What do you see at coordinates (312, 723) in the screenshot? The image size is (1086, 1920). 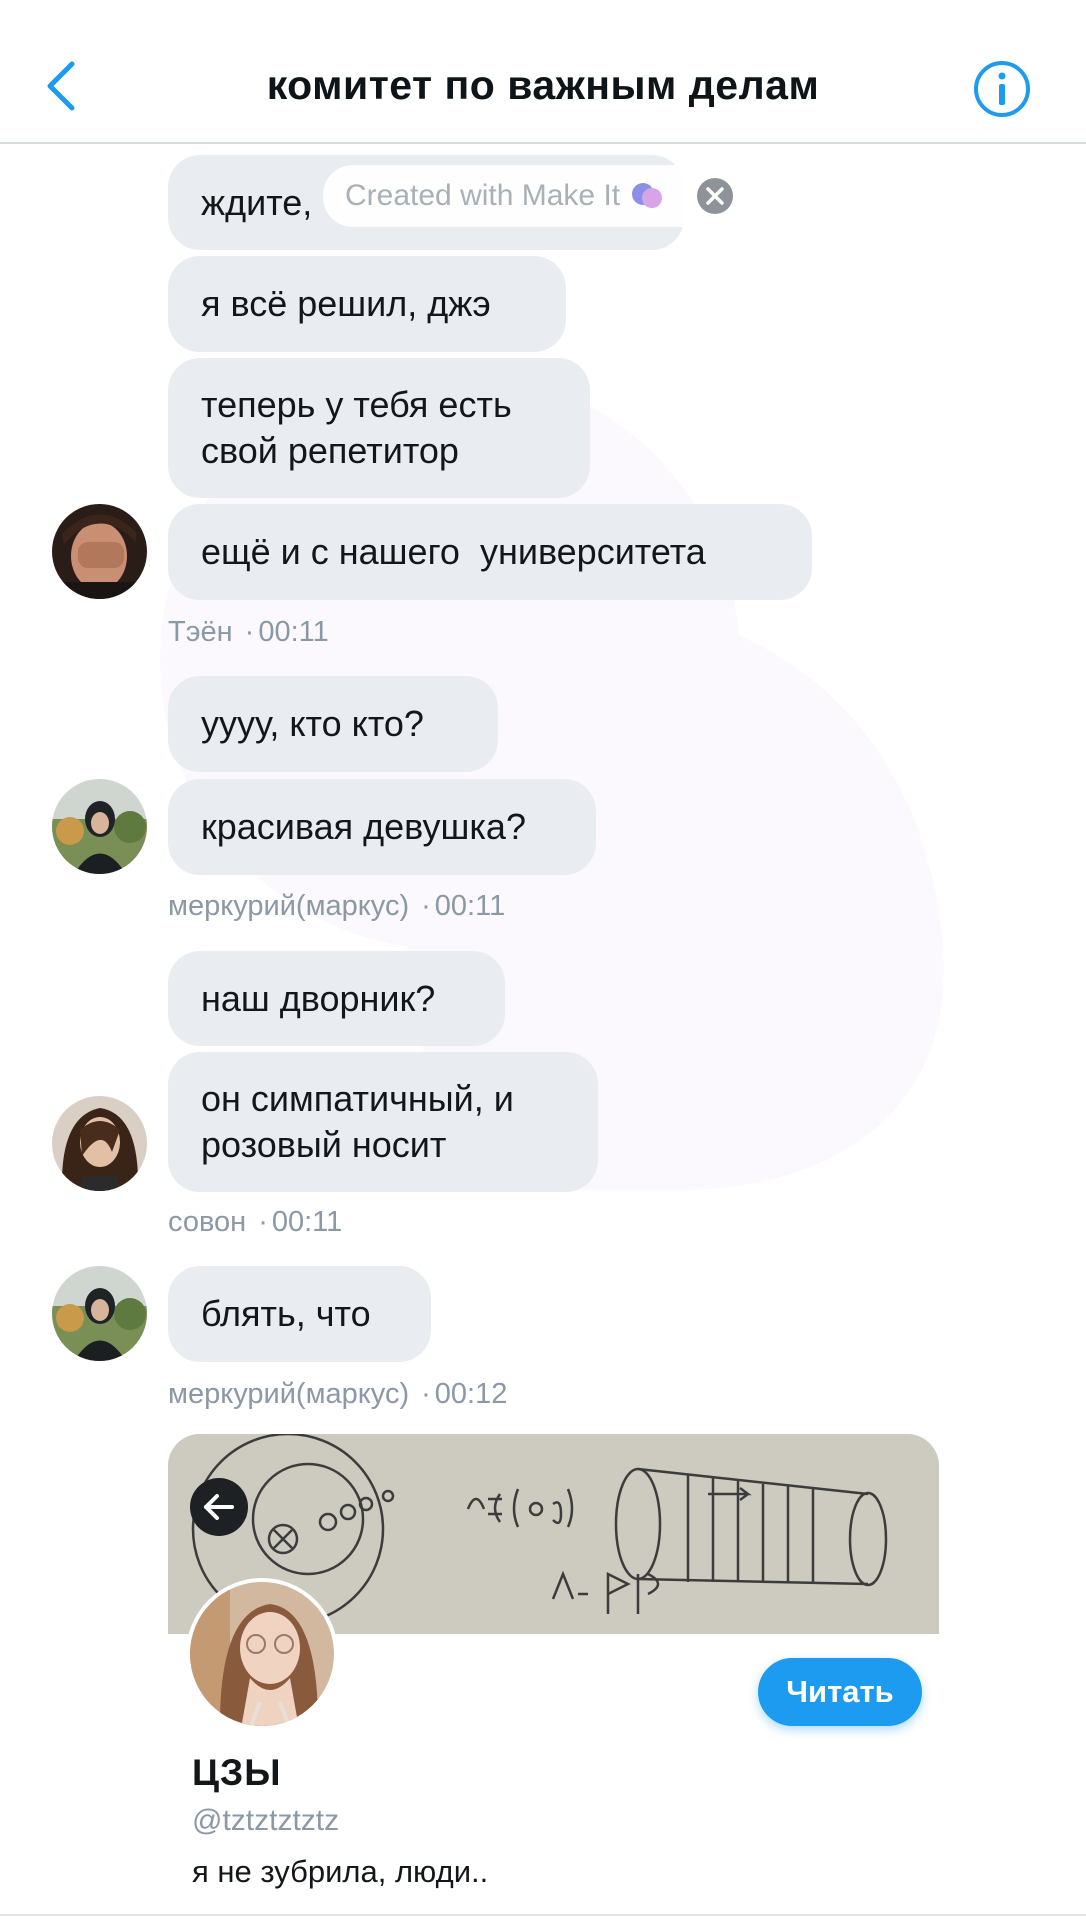 I see `message-text: уууу, кто кто?` at bounding box center [312, 723].